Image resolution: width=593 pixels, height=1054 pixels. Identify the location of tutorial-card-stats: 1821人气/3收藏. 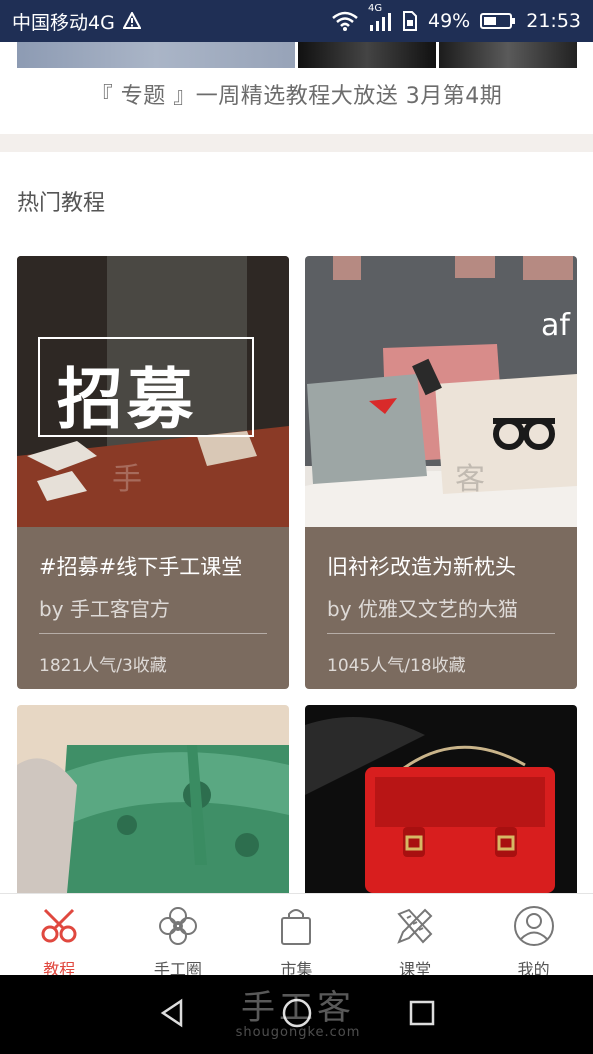
(103, 666).